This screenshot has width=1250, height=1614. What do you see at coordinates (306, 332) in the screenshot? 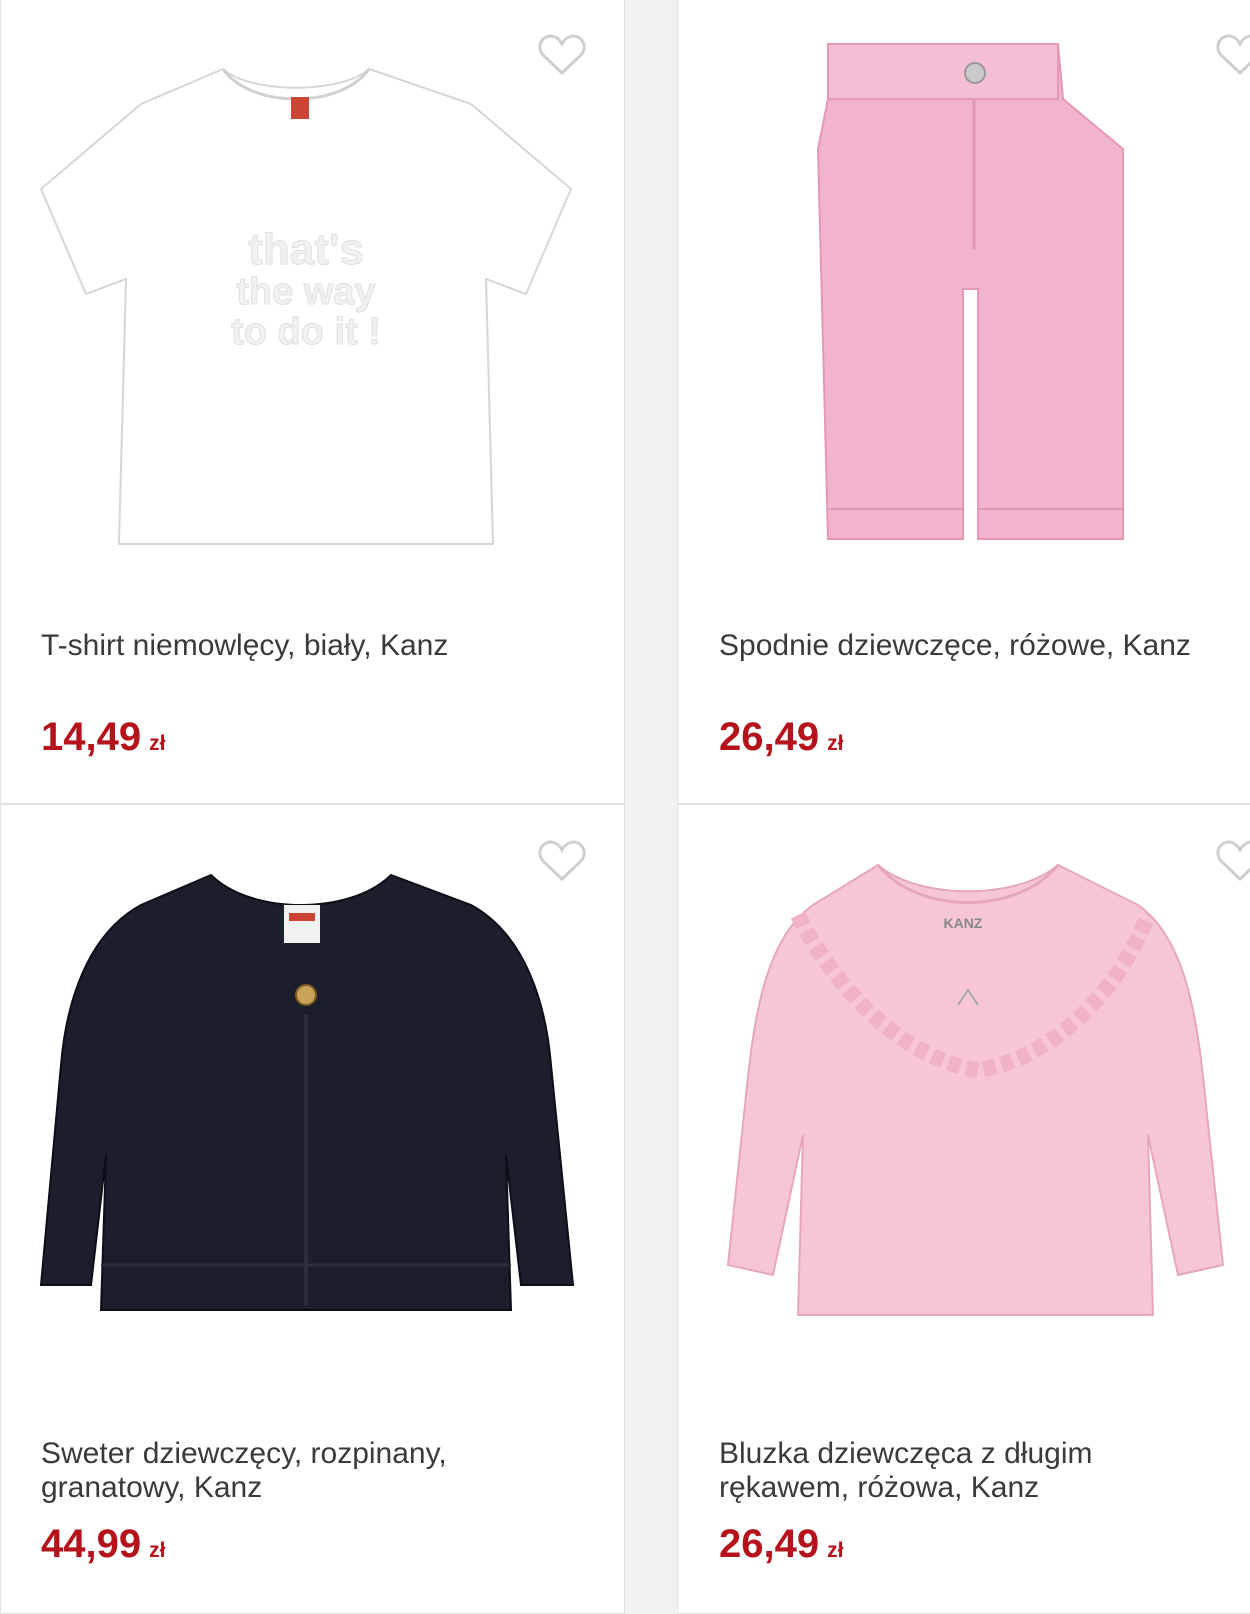
I see `svg-text: to do it !` at bounding box center [306, 332].